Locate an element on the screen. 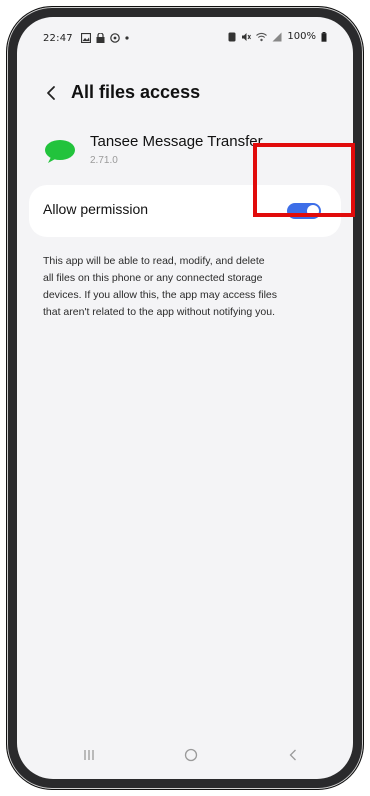 This screenshot has width=370, height=796. app-name: Tansee Message Transfer is located at coordinates (176, 141).